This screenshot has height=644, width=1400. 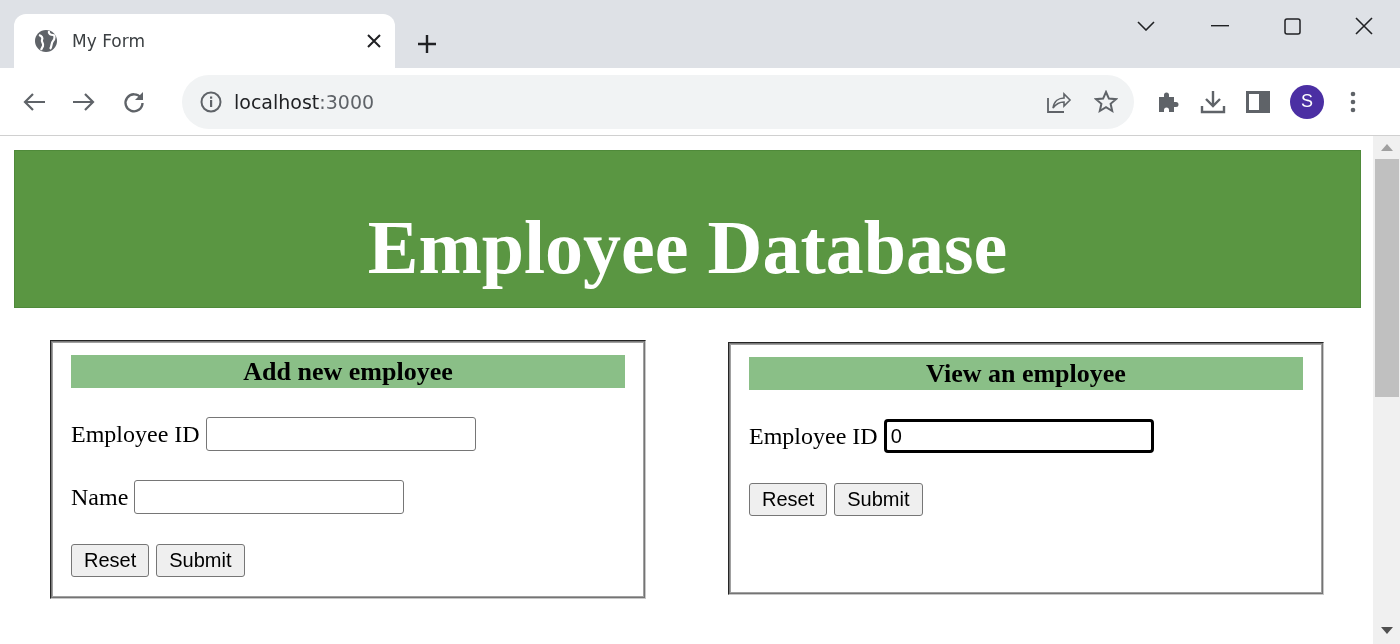 I want to click on maximize-icon, so click(x=1292, y=26).